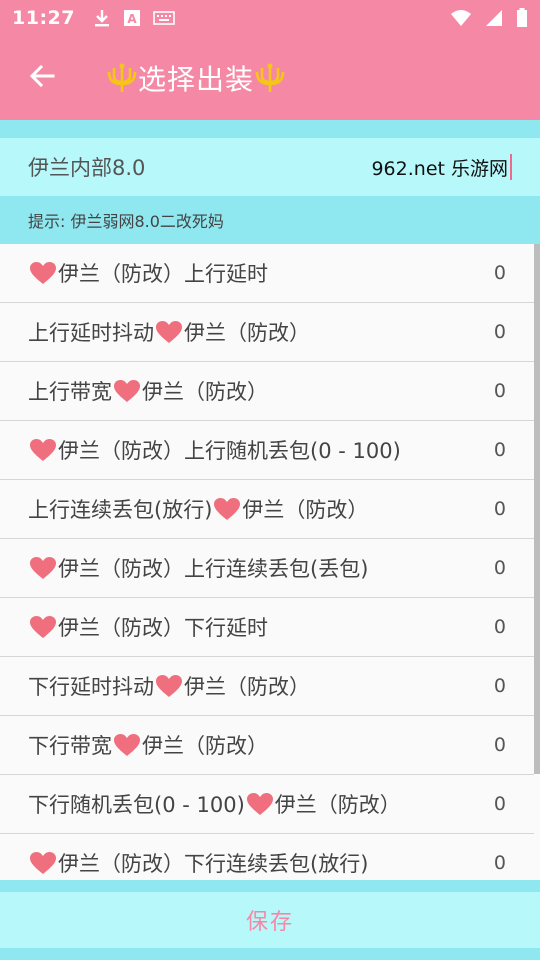 Image resolution: width=540 pixels, height=960 pixels. I want to click on list-item-label: 伊兰（防改）下行连续丢包(放行), so click(198, 863).